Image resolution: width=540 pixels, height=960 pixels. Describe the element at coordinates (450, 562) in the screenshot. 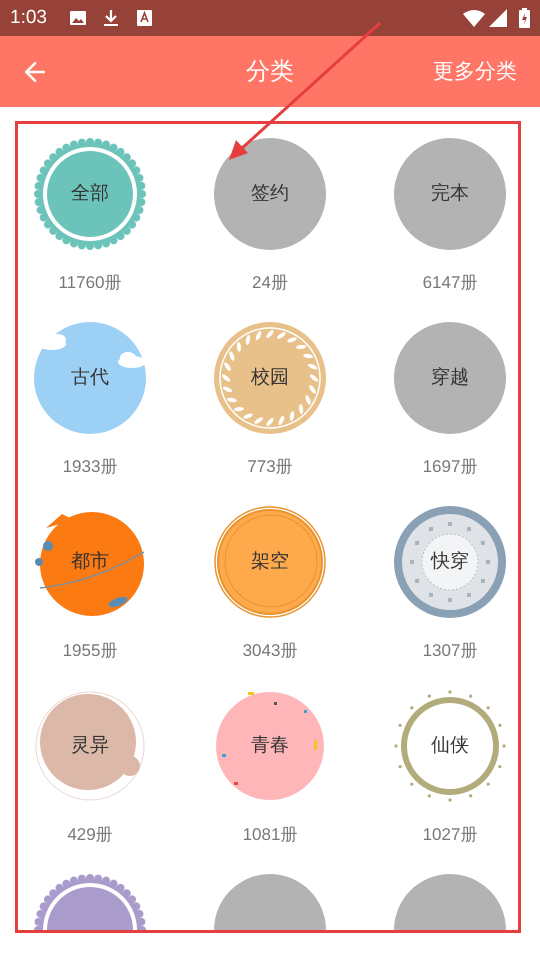

I see `category-button: 快穿` at that location.